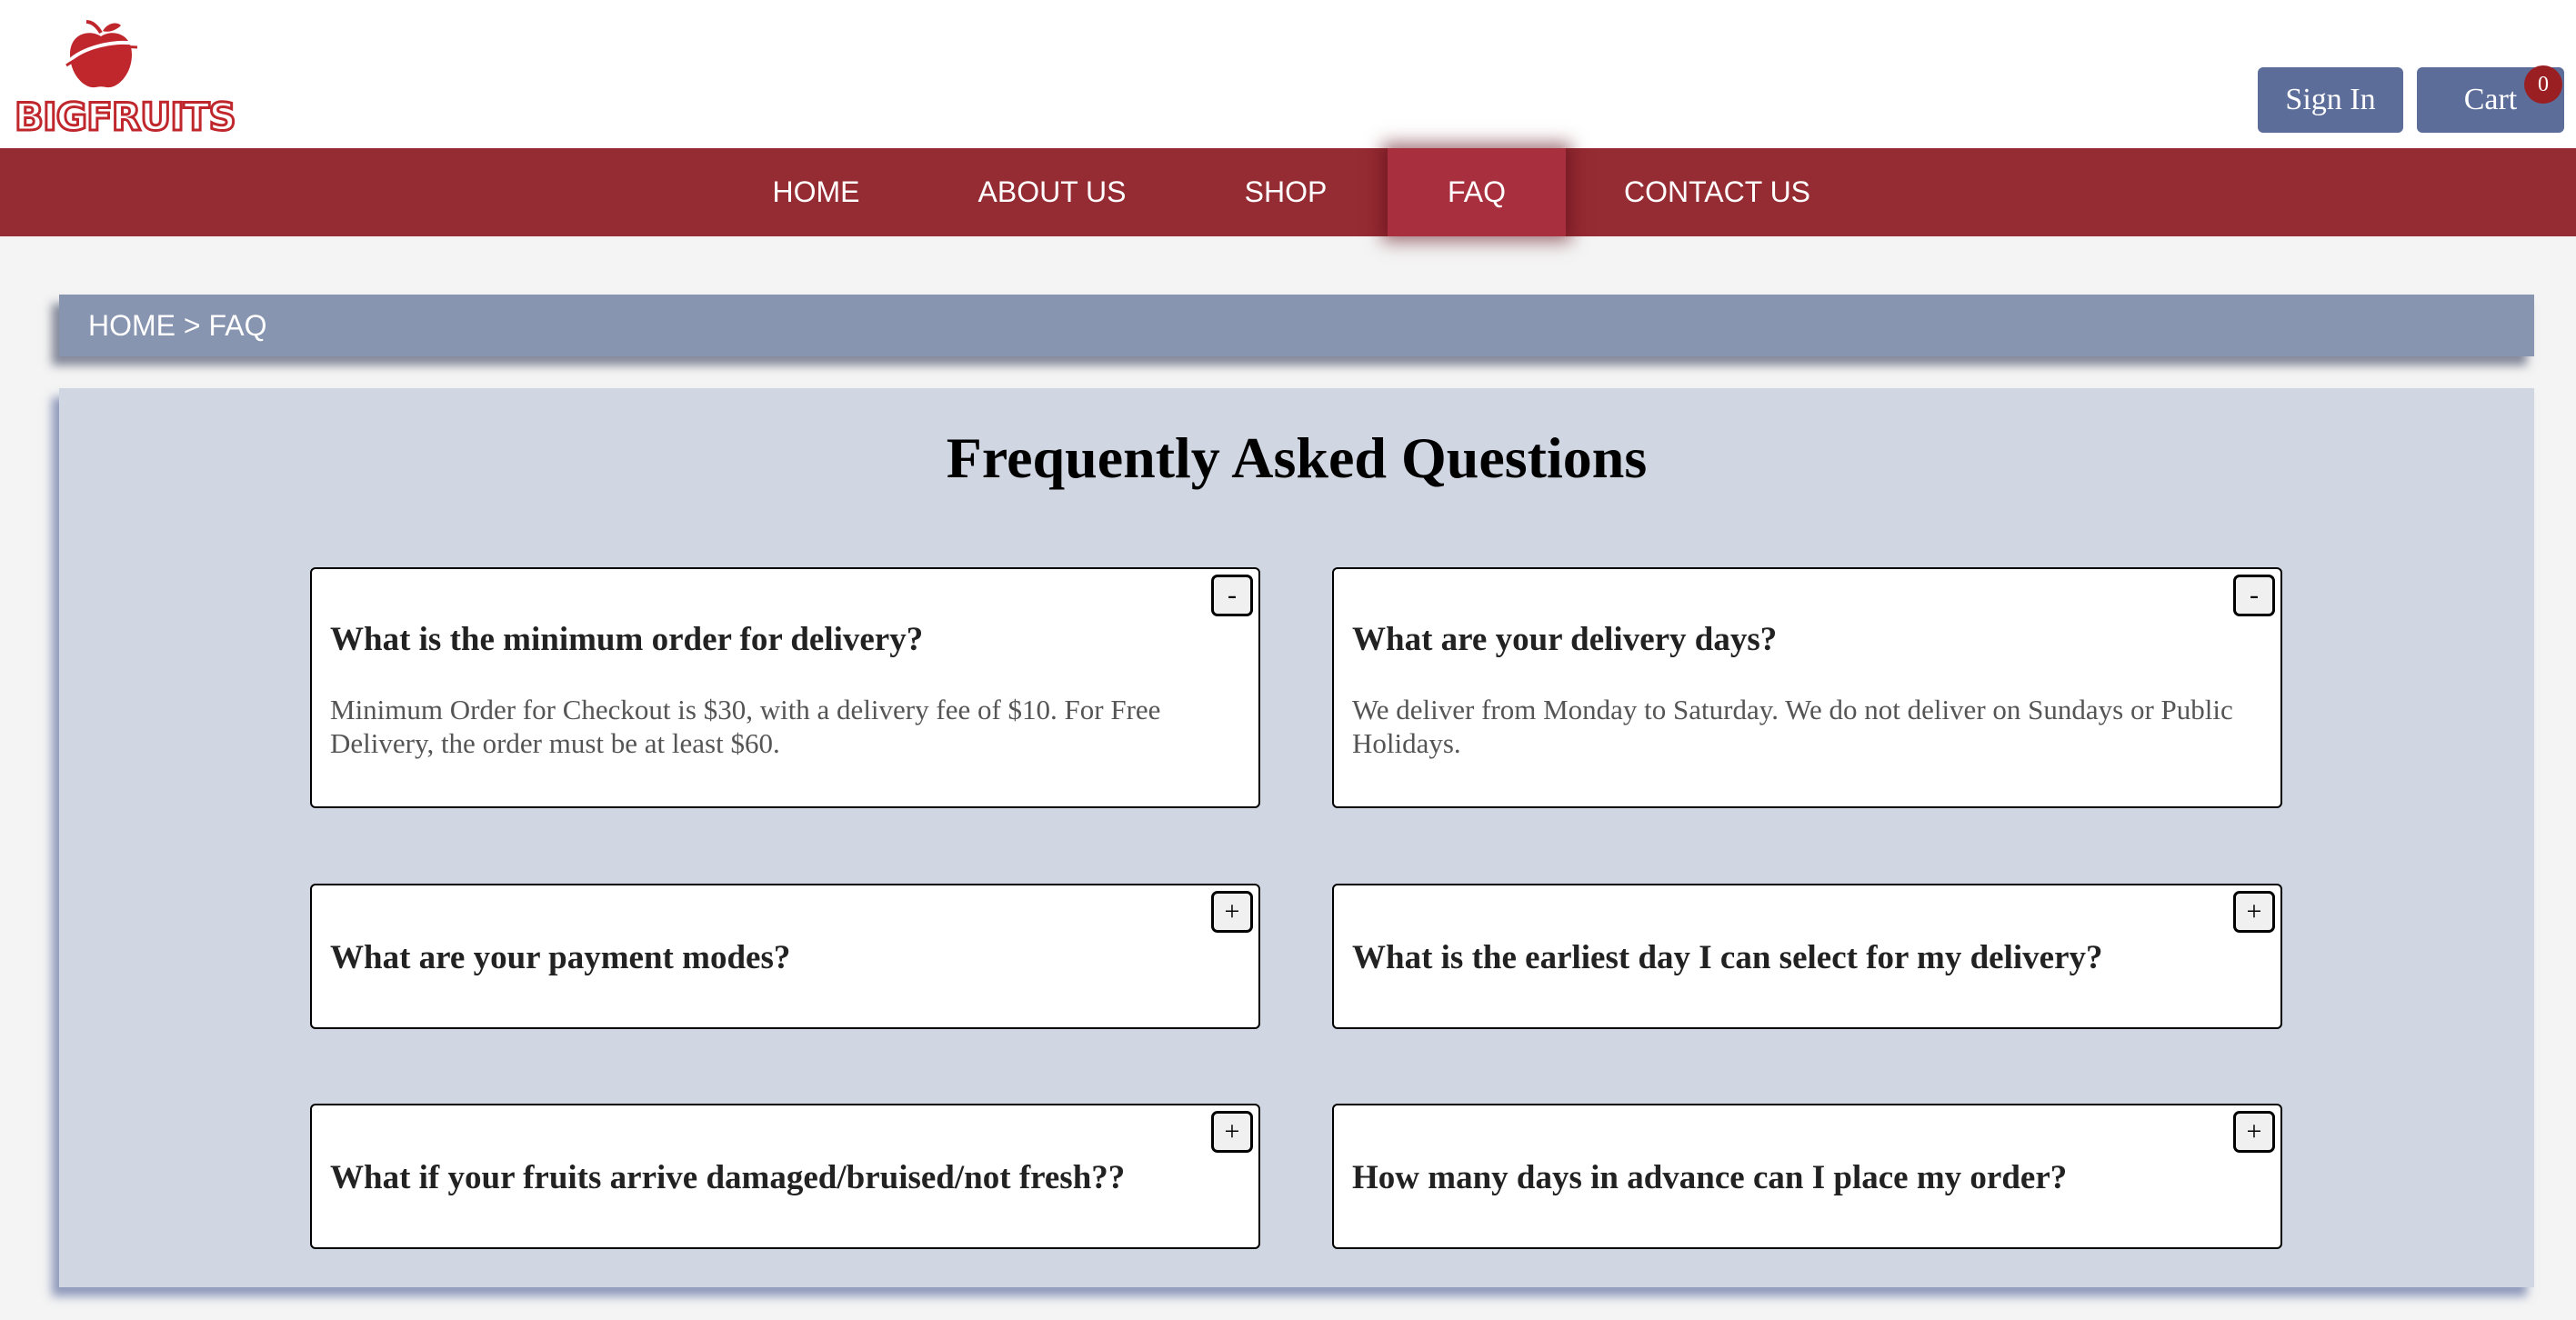 The height and width of the screenshot is (1320, 2576). What do you see at coordinates (1052, 192) in the screenshot?
I see `nav-about-us: ABOUT US` at bounding box center [1052, 192].